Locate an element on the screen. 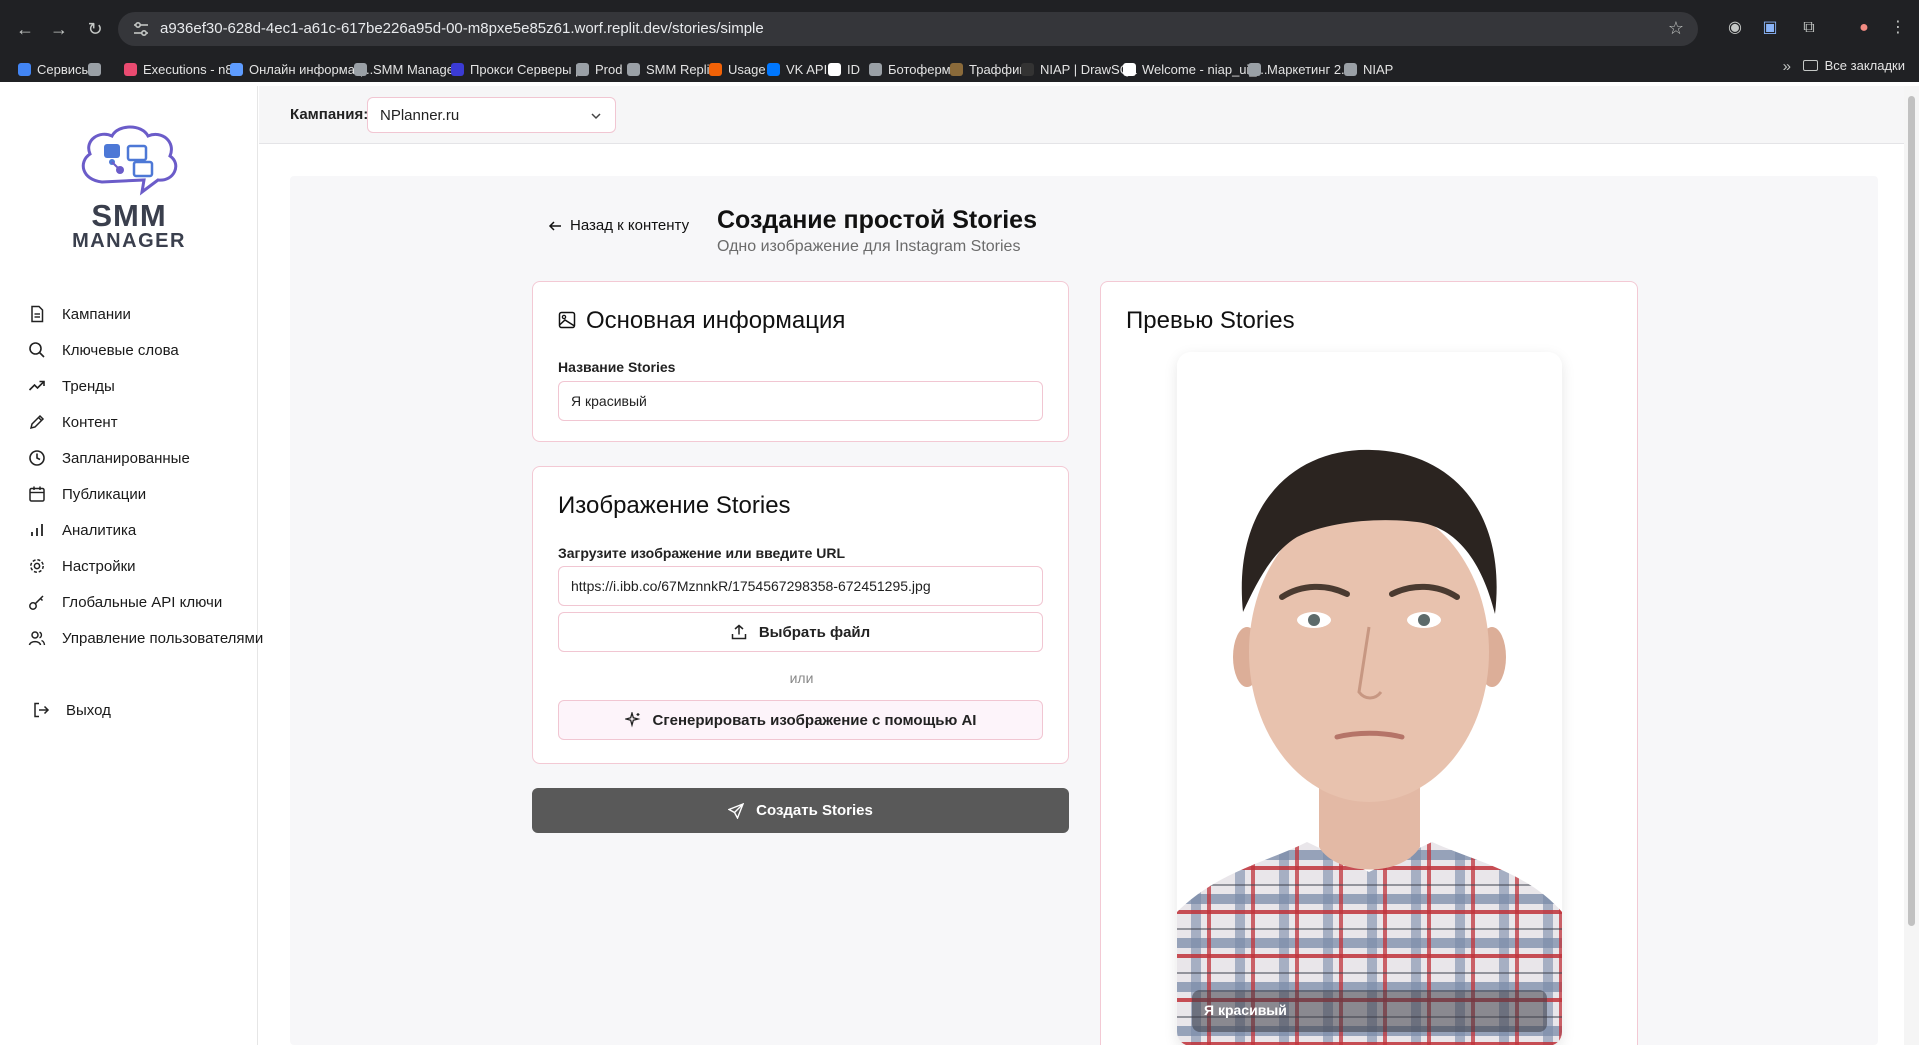 The height and width of the screenshot is (1045, 1919). sidebar-item-publications: Публикации is located at coordinates (129, 494).